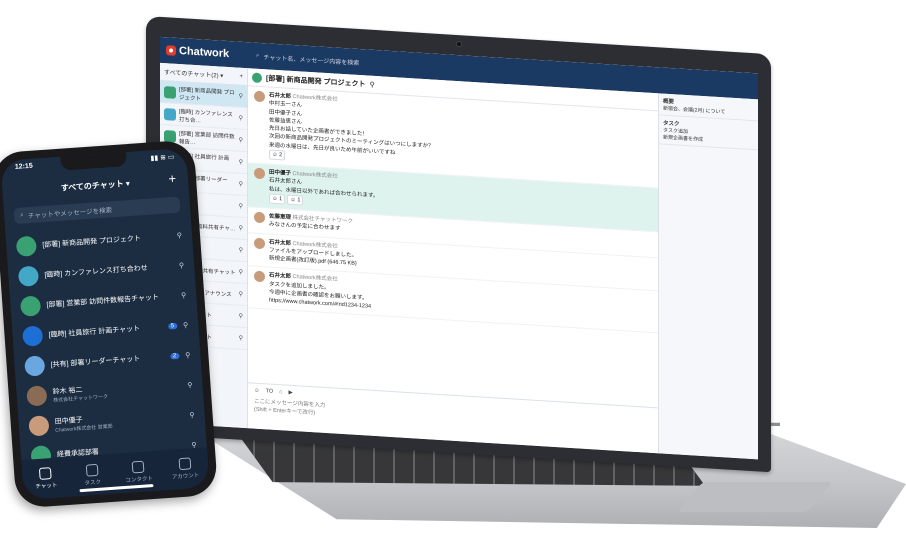 The width and height of the screenshot is (906, 537). Describe the element at coordinates (113, 420) in the screenshot. I see `phone-room-text: 田中優子 Chatwork株式会社 営業部` at that location.